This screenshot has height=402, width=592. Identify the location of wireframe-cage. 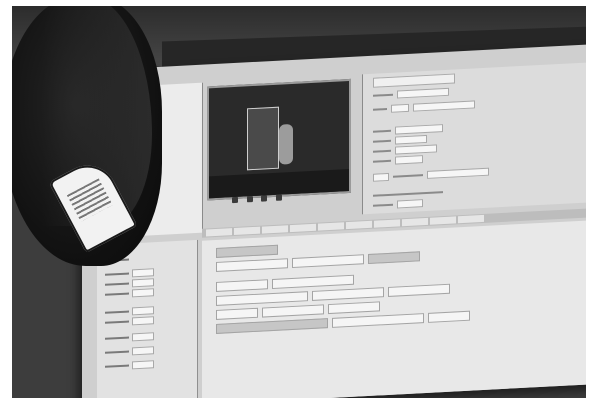
(263, 138).